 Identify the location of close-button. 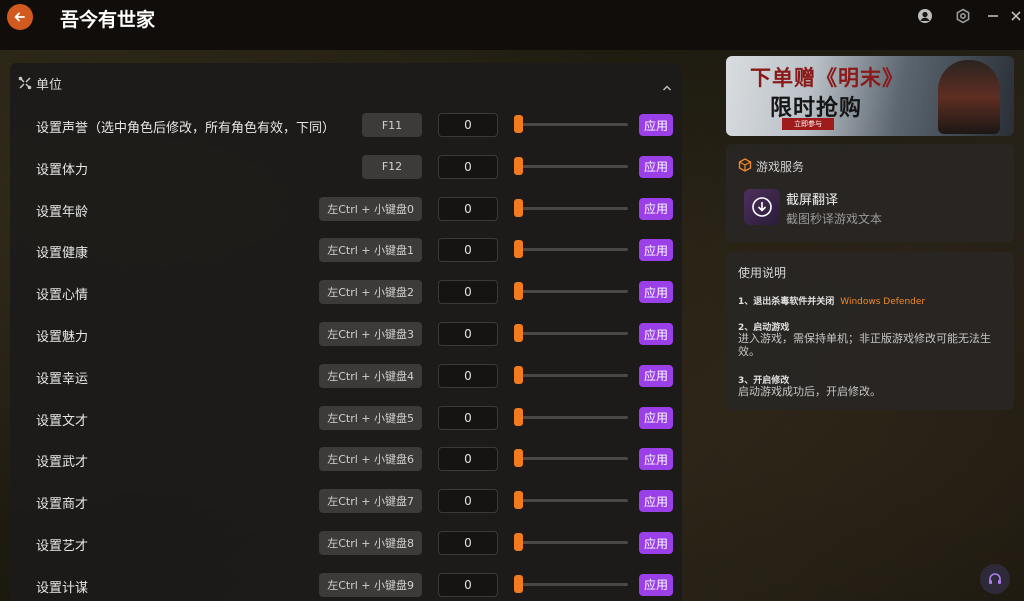
(1016, 16).